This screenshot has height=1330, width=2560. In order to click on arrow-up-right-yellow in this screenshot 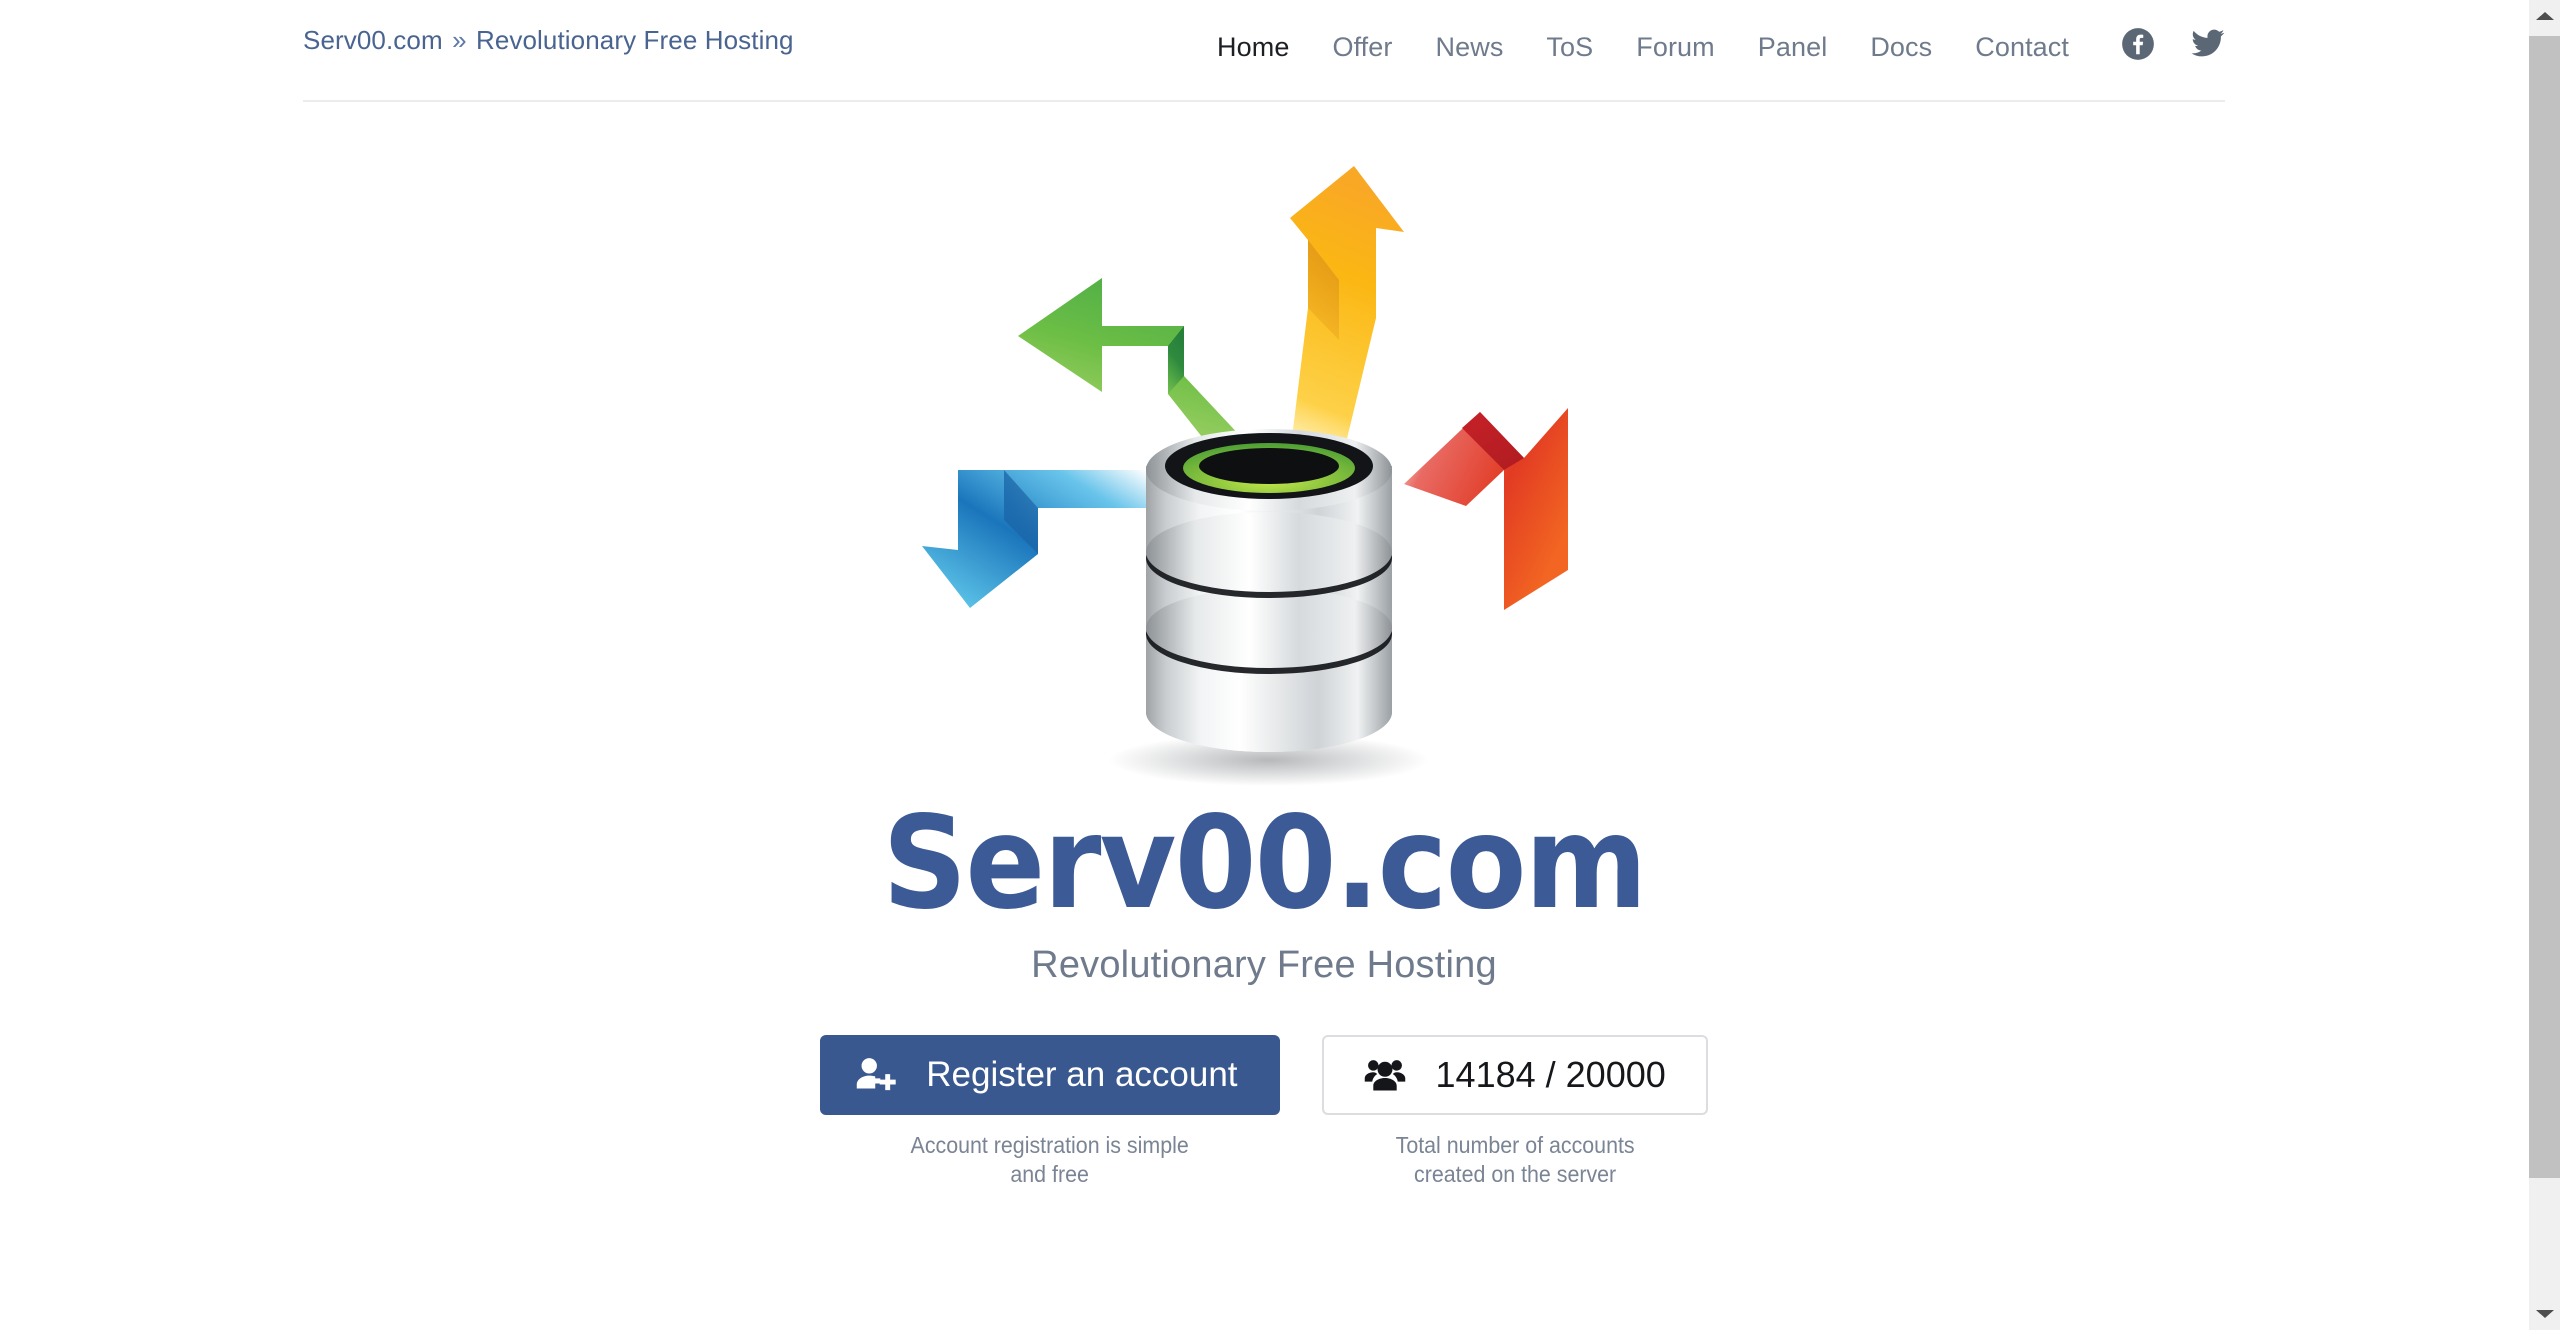, I will do `click(1346, 319)`.